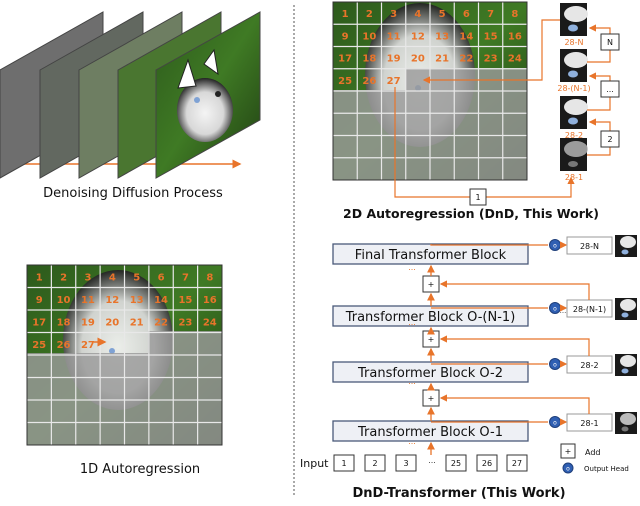 Image resolution: width=640 pixels, height=506 pixels. I want to click on transformer-block-label: Transformer Block O-1, so click(430, 432).